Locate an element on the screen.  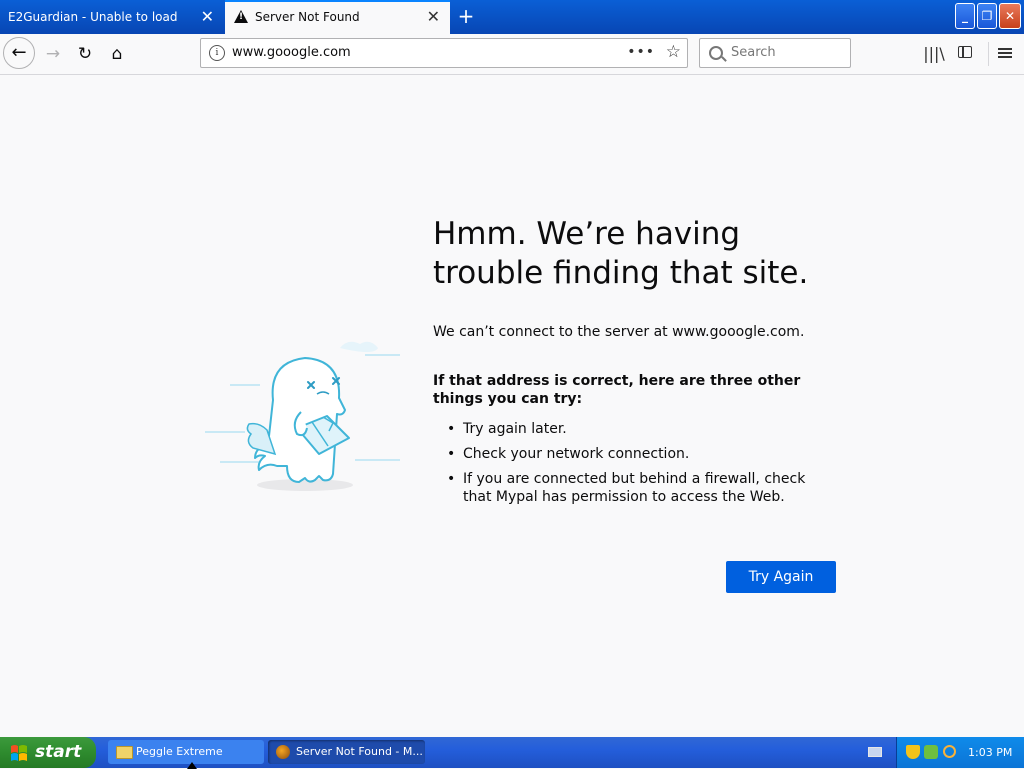
clock: 1:03 PM is located at coordinates (990, 752).